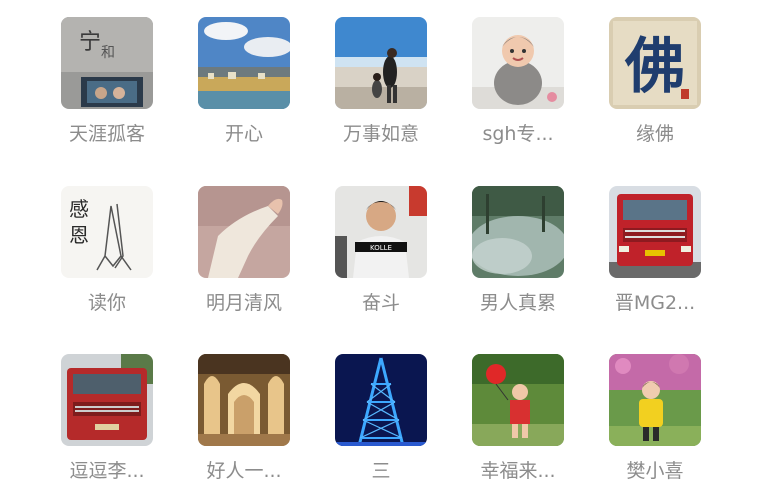  I want to click on contact-name: 读你, so click(106, 303).